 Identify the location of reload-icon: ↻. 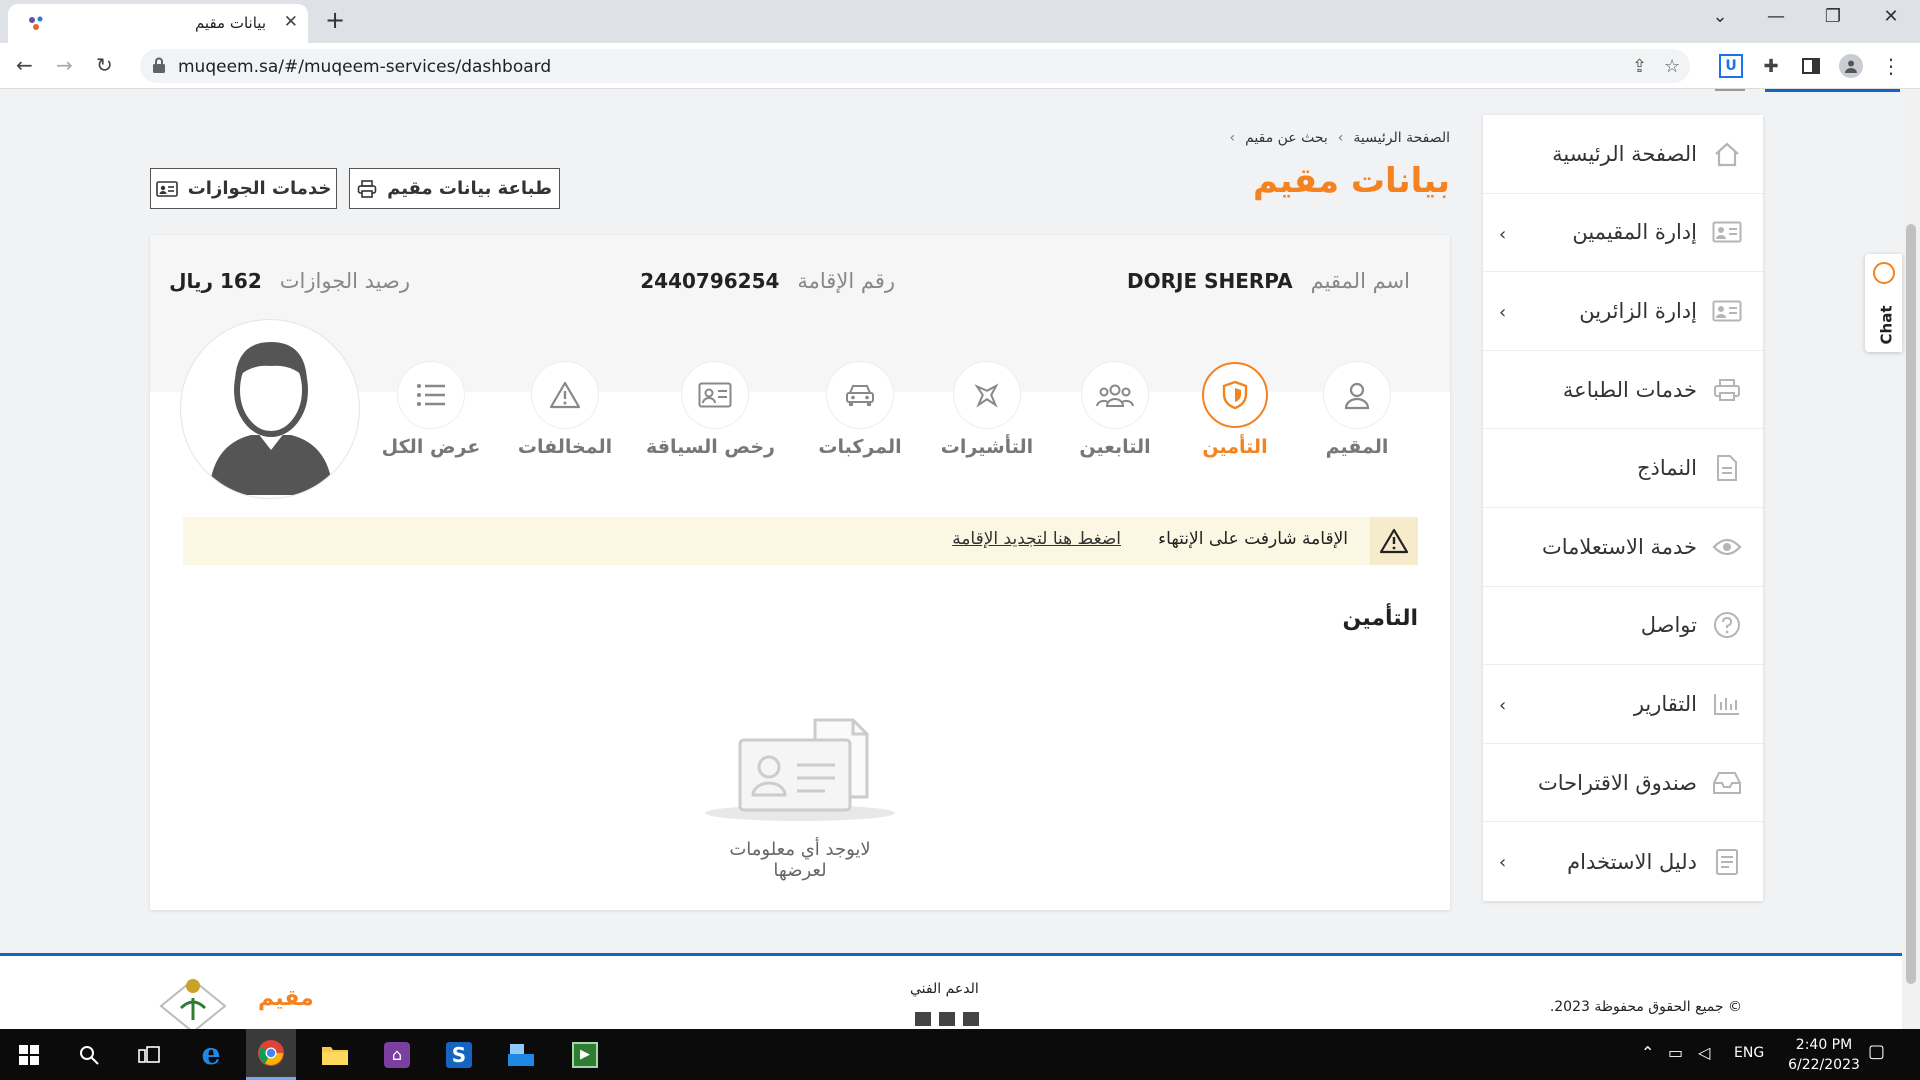
(104, 65).